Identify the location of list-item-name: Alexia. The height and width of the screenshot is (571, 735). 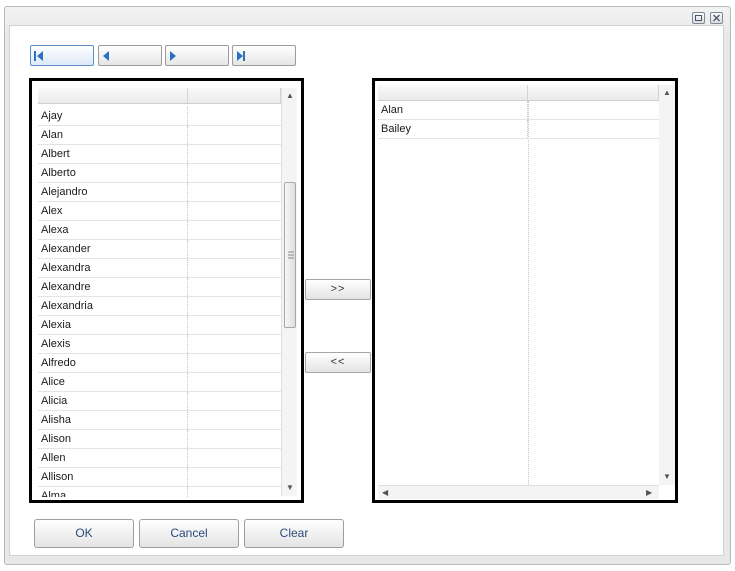
(113, 325).